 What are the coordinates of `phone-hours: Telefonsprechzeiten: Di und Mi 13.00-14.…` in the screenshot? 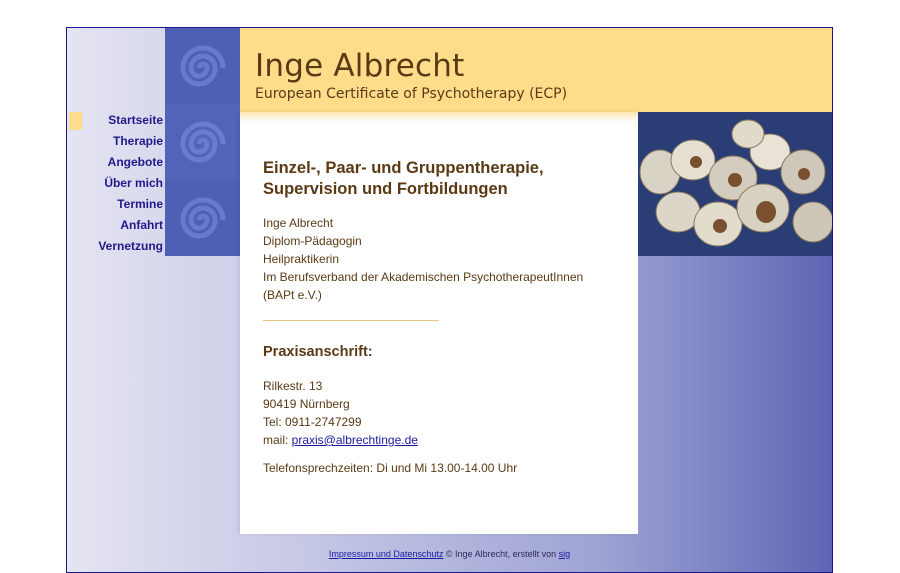 It's located at (390, 468).